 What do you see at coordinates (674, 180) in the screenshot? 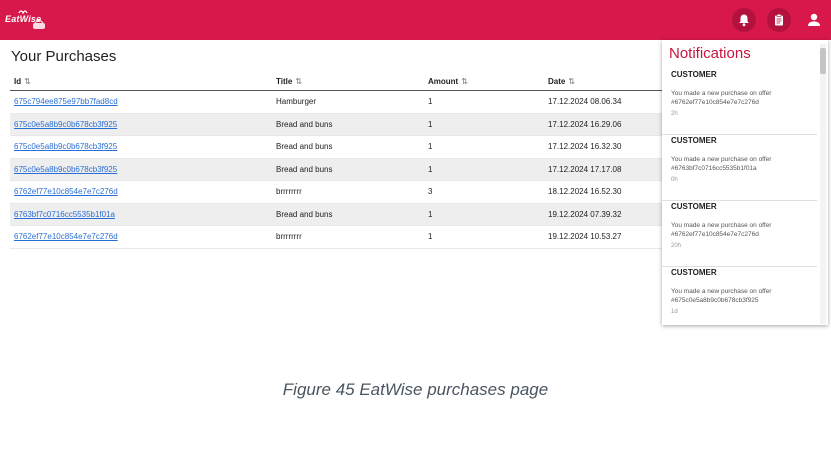
I see `notification-time: 0h` at bounding box center [674, 180].